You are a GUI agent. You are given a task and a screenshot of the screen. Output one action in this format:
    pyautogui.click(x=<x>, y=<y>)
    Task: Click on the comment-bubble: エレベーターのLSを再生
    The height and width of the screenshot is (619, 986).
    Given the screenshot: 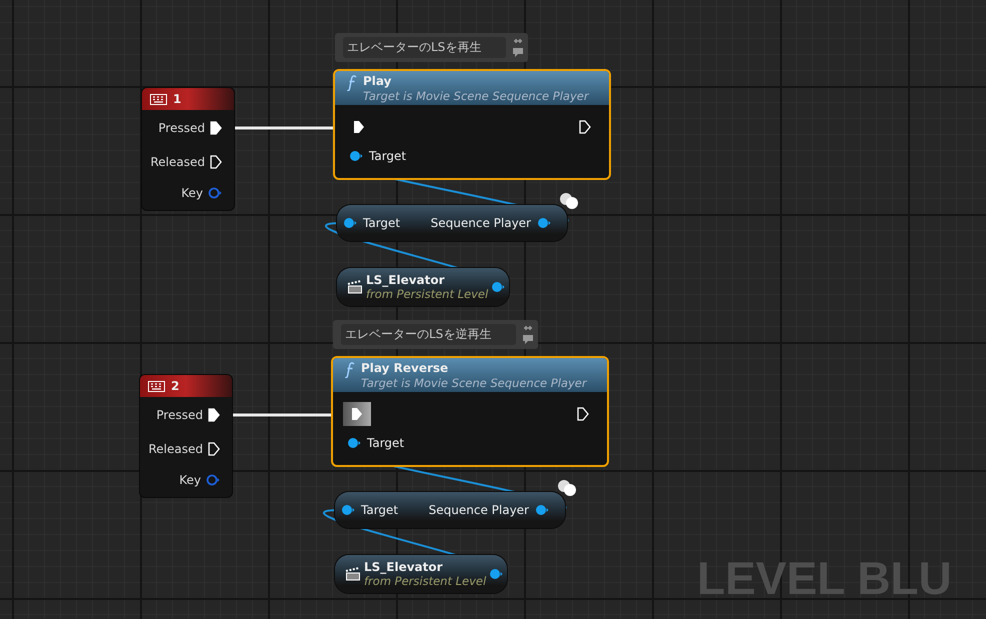 What is the action you would take?
    pyautogui.click(x=431, y=47)
    